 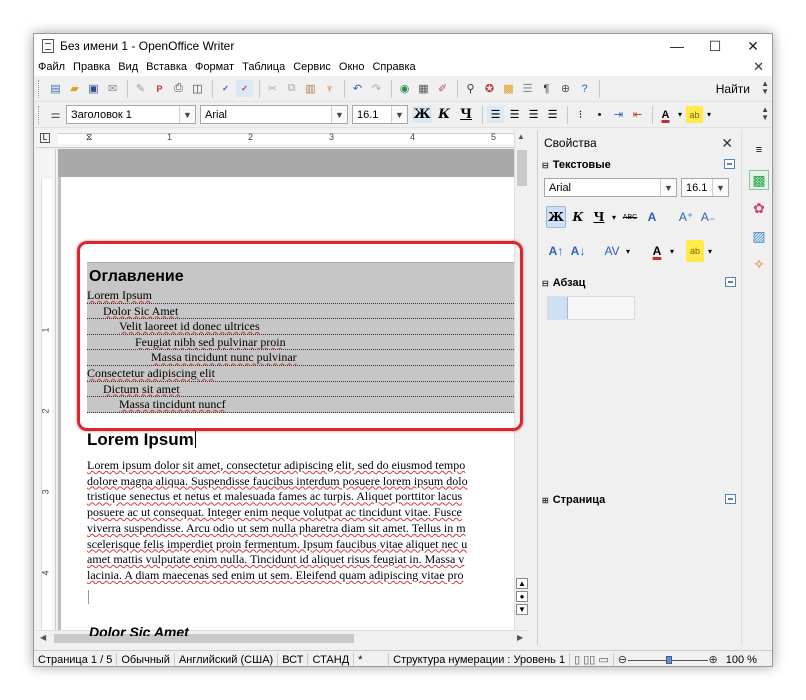 What do you see at coordinates (599, 217) in the screenshot?
I see `sidebar-underline-button: Ч` at bounding box center [599, 217].